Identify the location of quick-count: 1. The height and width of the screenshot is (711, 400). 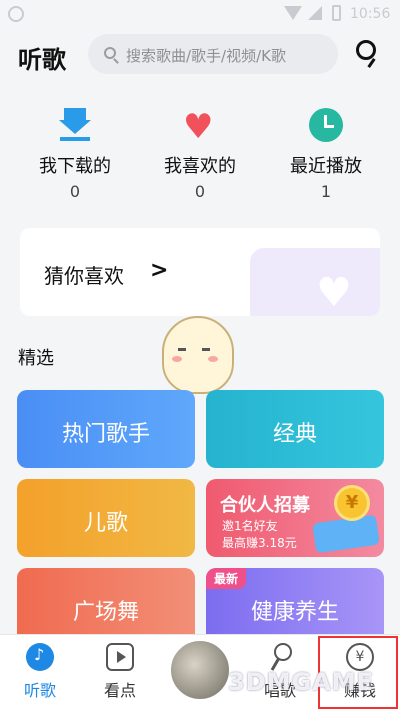
(326, 191).